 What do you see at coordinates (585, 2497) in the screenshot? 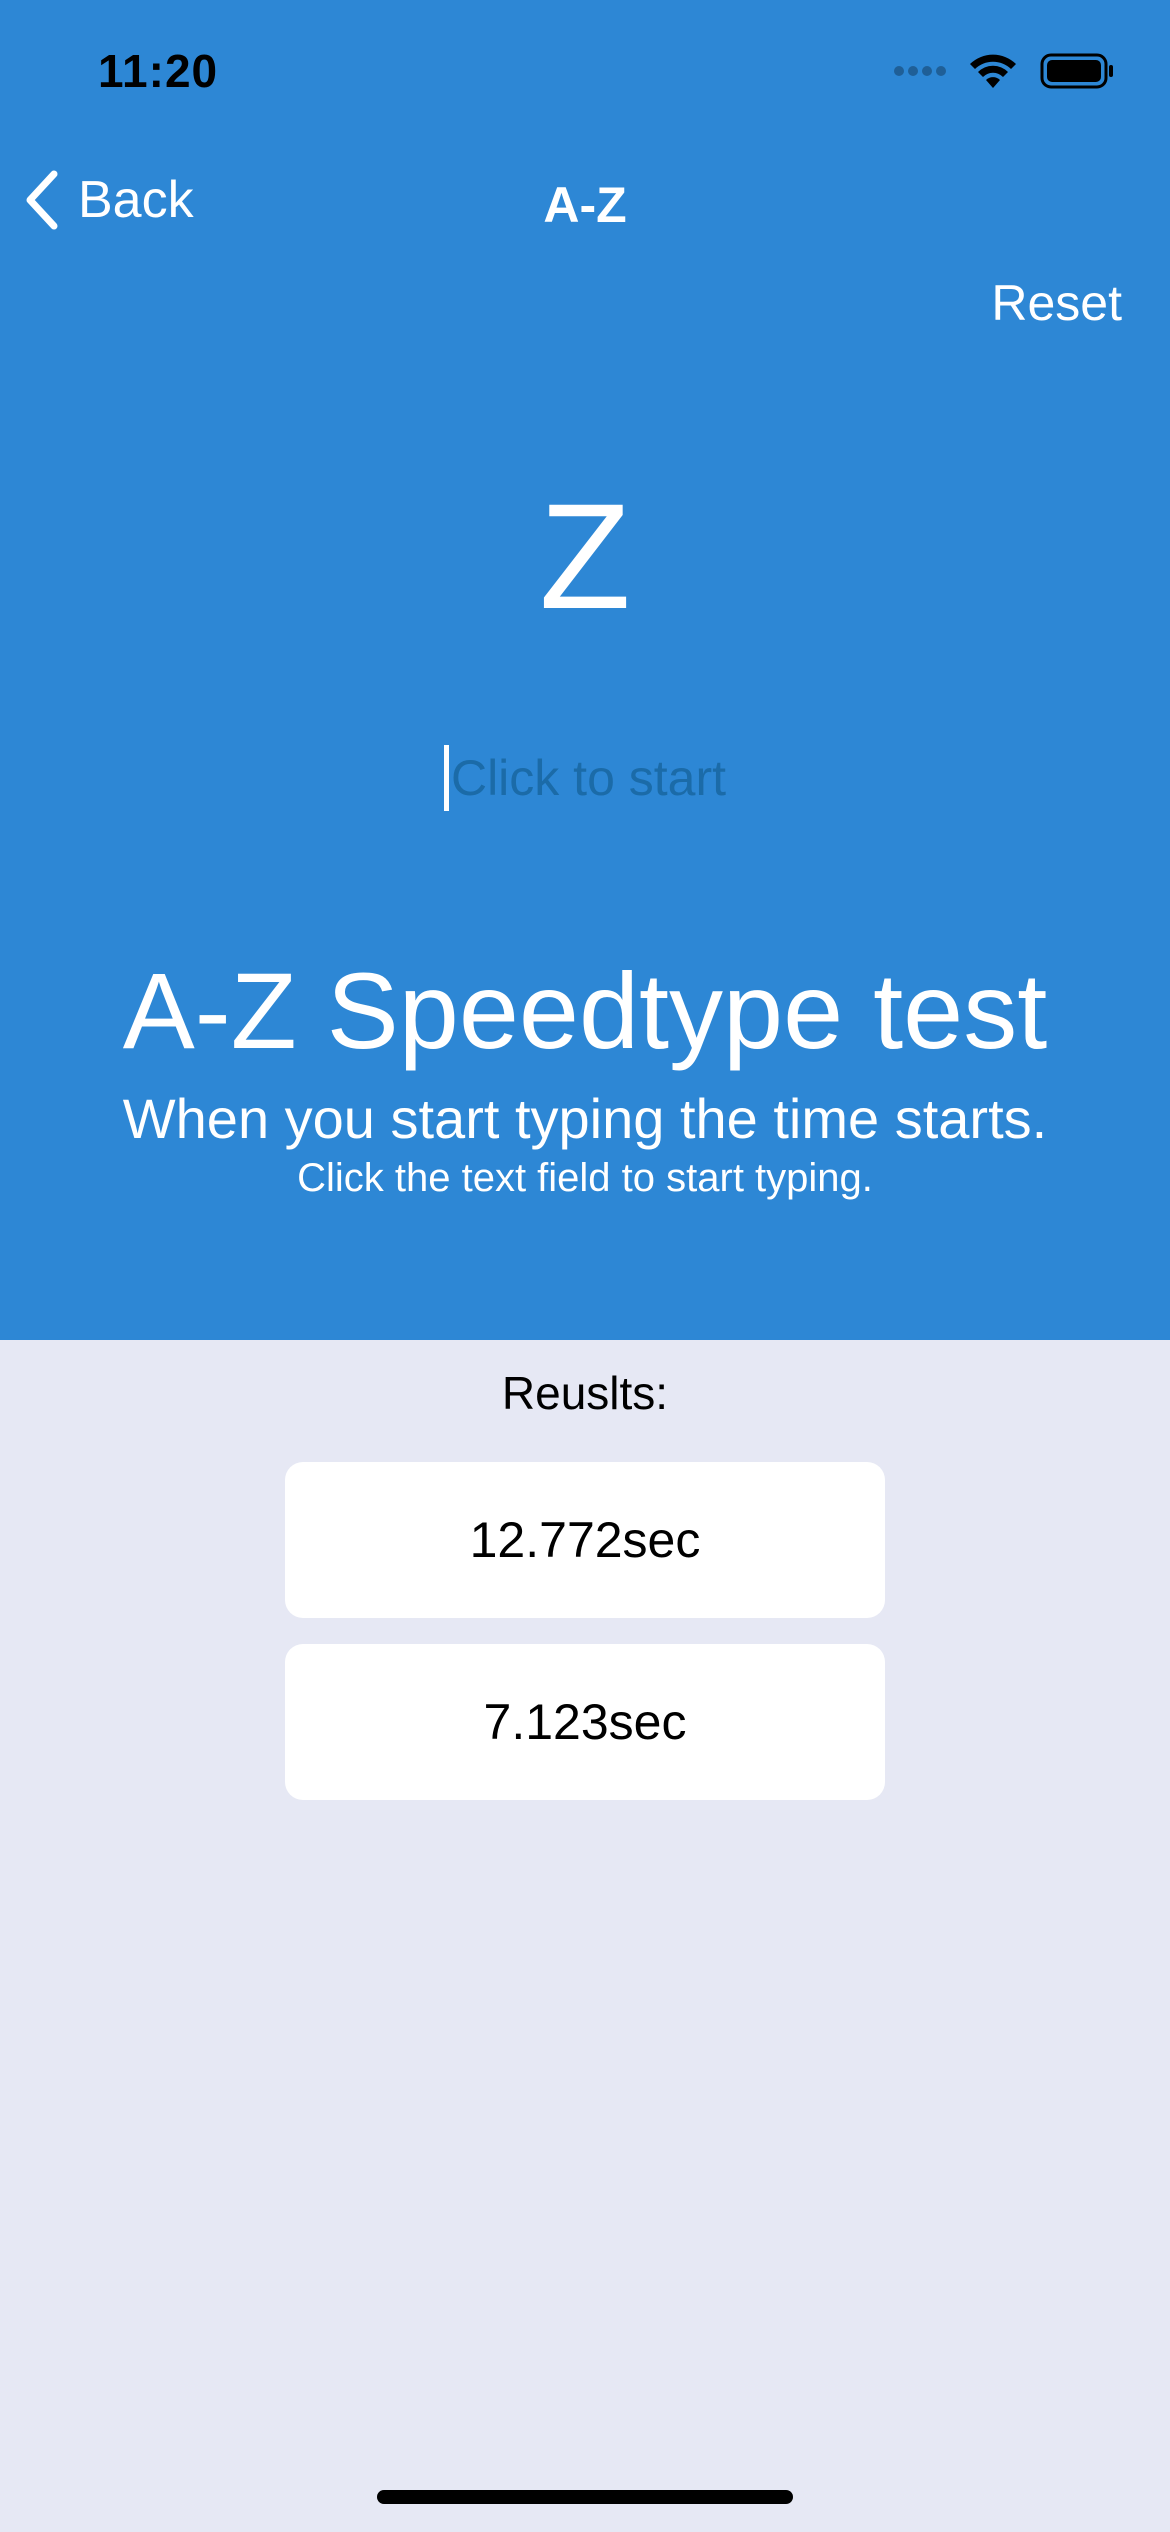
I see `home-indicator` at bounding box center [585, 2497].